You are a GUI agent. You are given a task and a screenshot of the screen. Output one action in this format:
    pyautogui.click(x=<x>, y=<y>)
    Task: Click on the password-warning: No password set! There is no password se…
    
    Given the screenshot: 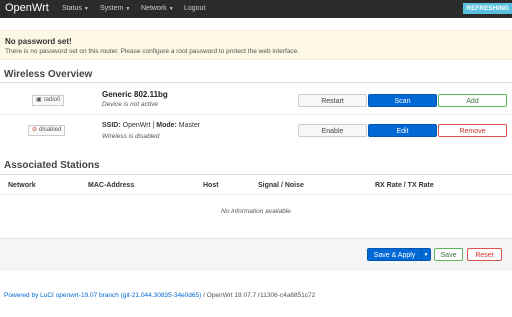 What is the action you would take?
    pyautogui.click(x=256, y=45)
    